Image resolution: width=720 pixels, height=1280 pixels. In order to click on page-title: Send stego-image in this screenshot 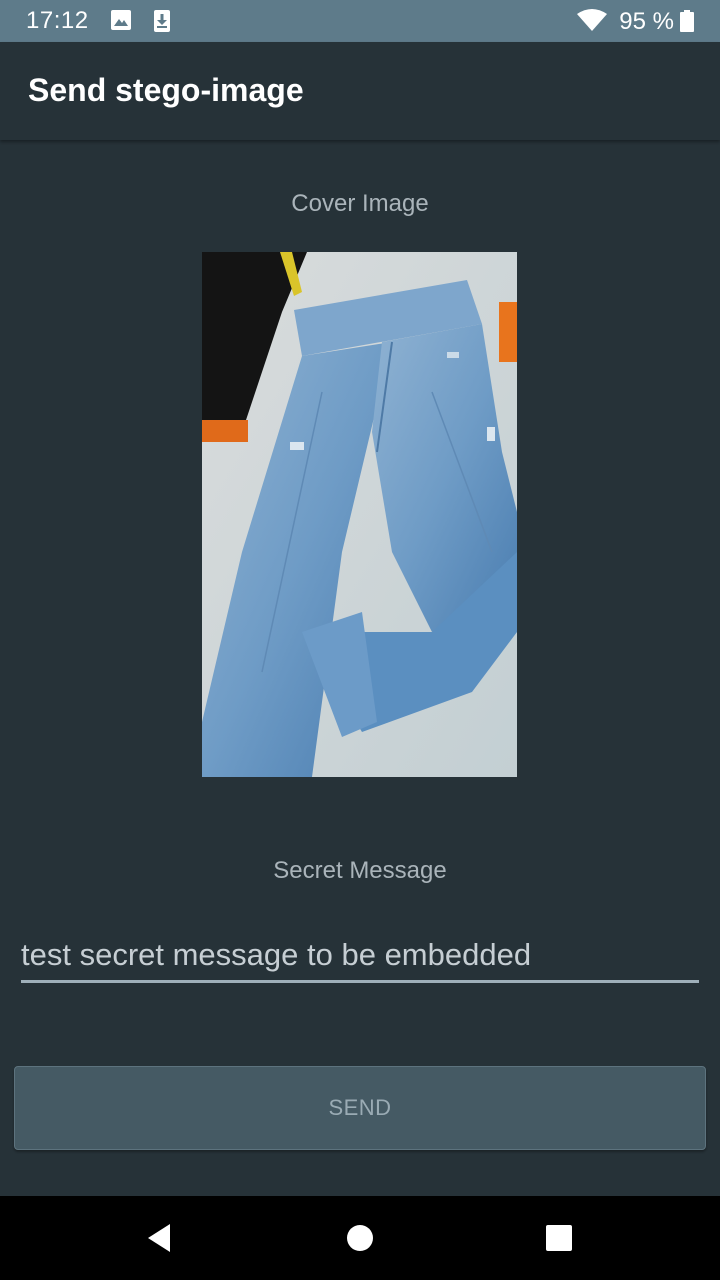, I will do `click(166, 90)`.